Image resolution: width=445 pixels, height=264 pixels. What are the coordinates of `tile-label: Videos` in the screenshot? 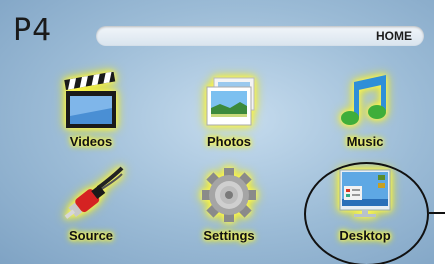 It's located at (91, 141).